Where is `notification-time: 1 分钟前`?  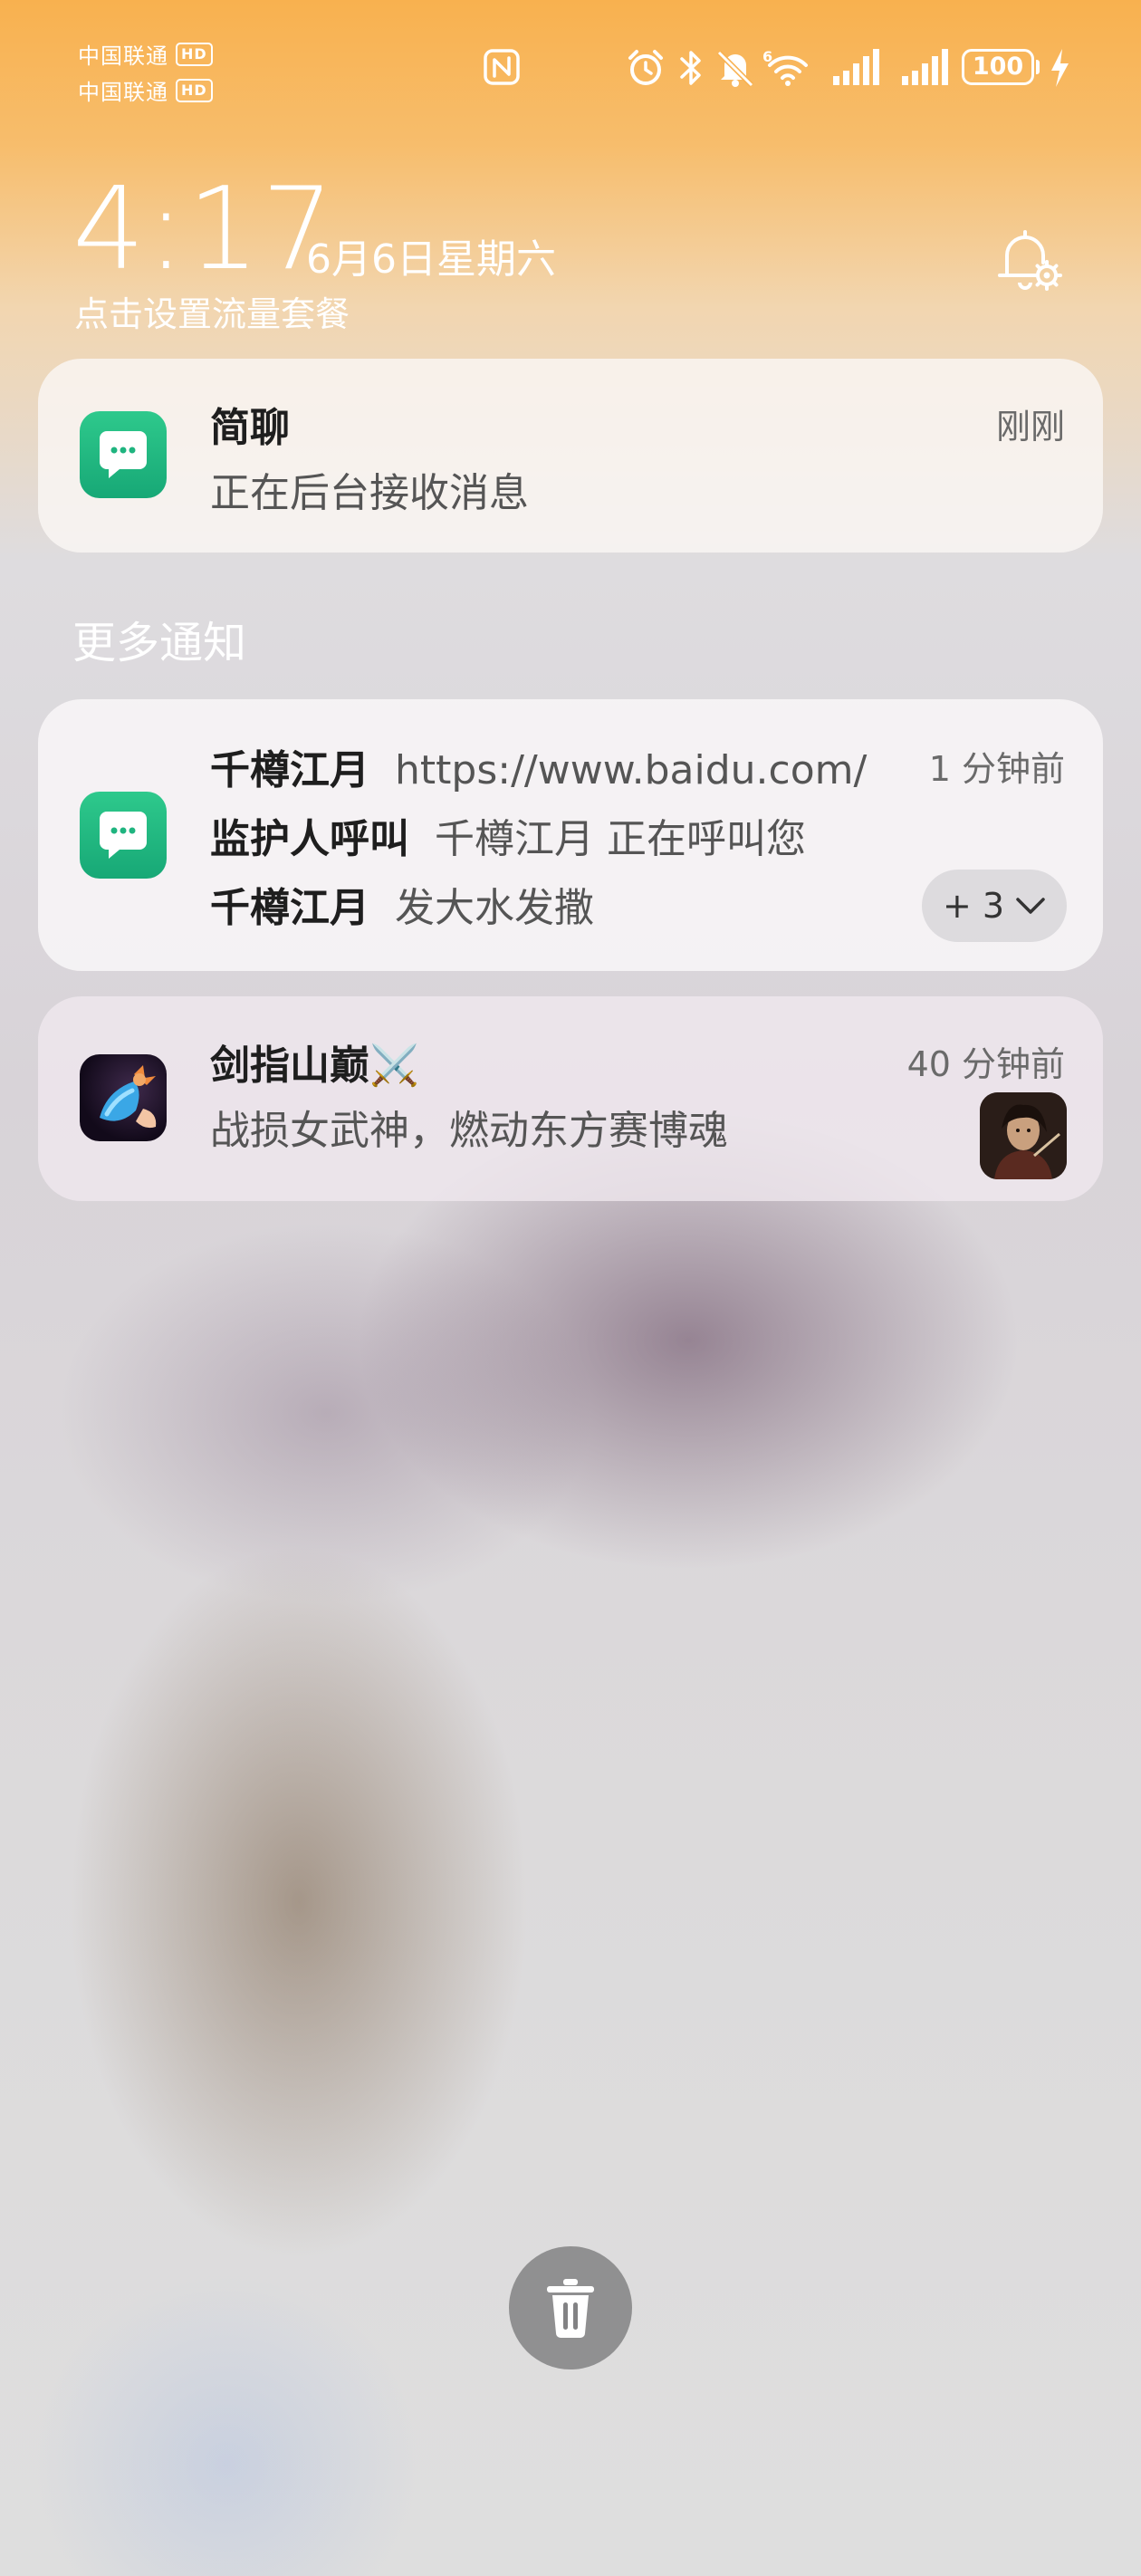
notification-time: 1 分钟前 is located at coordinates (997, 769).